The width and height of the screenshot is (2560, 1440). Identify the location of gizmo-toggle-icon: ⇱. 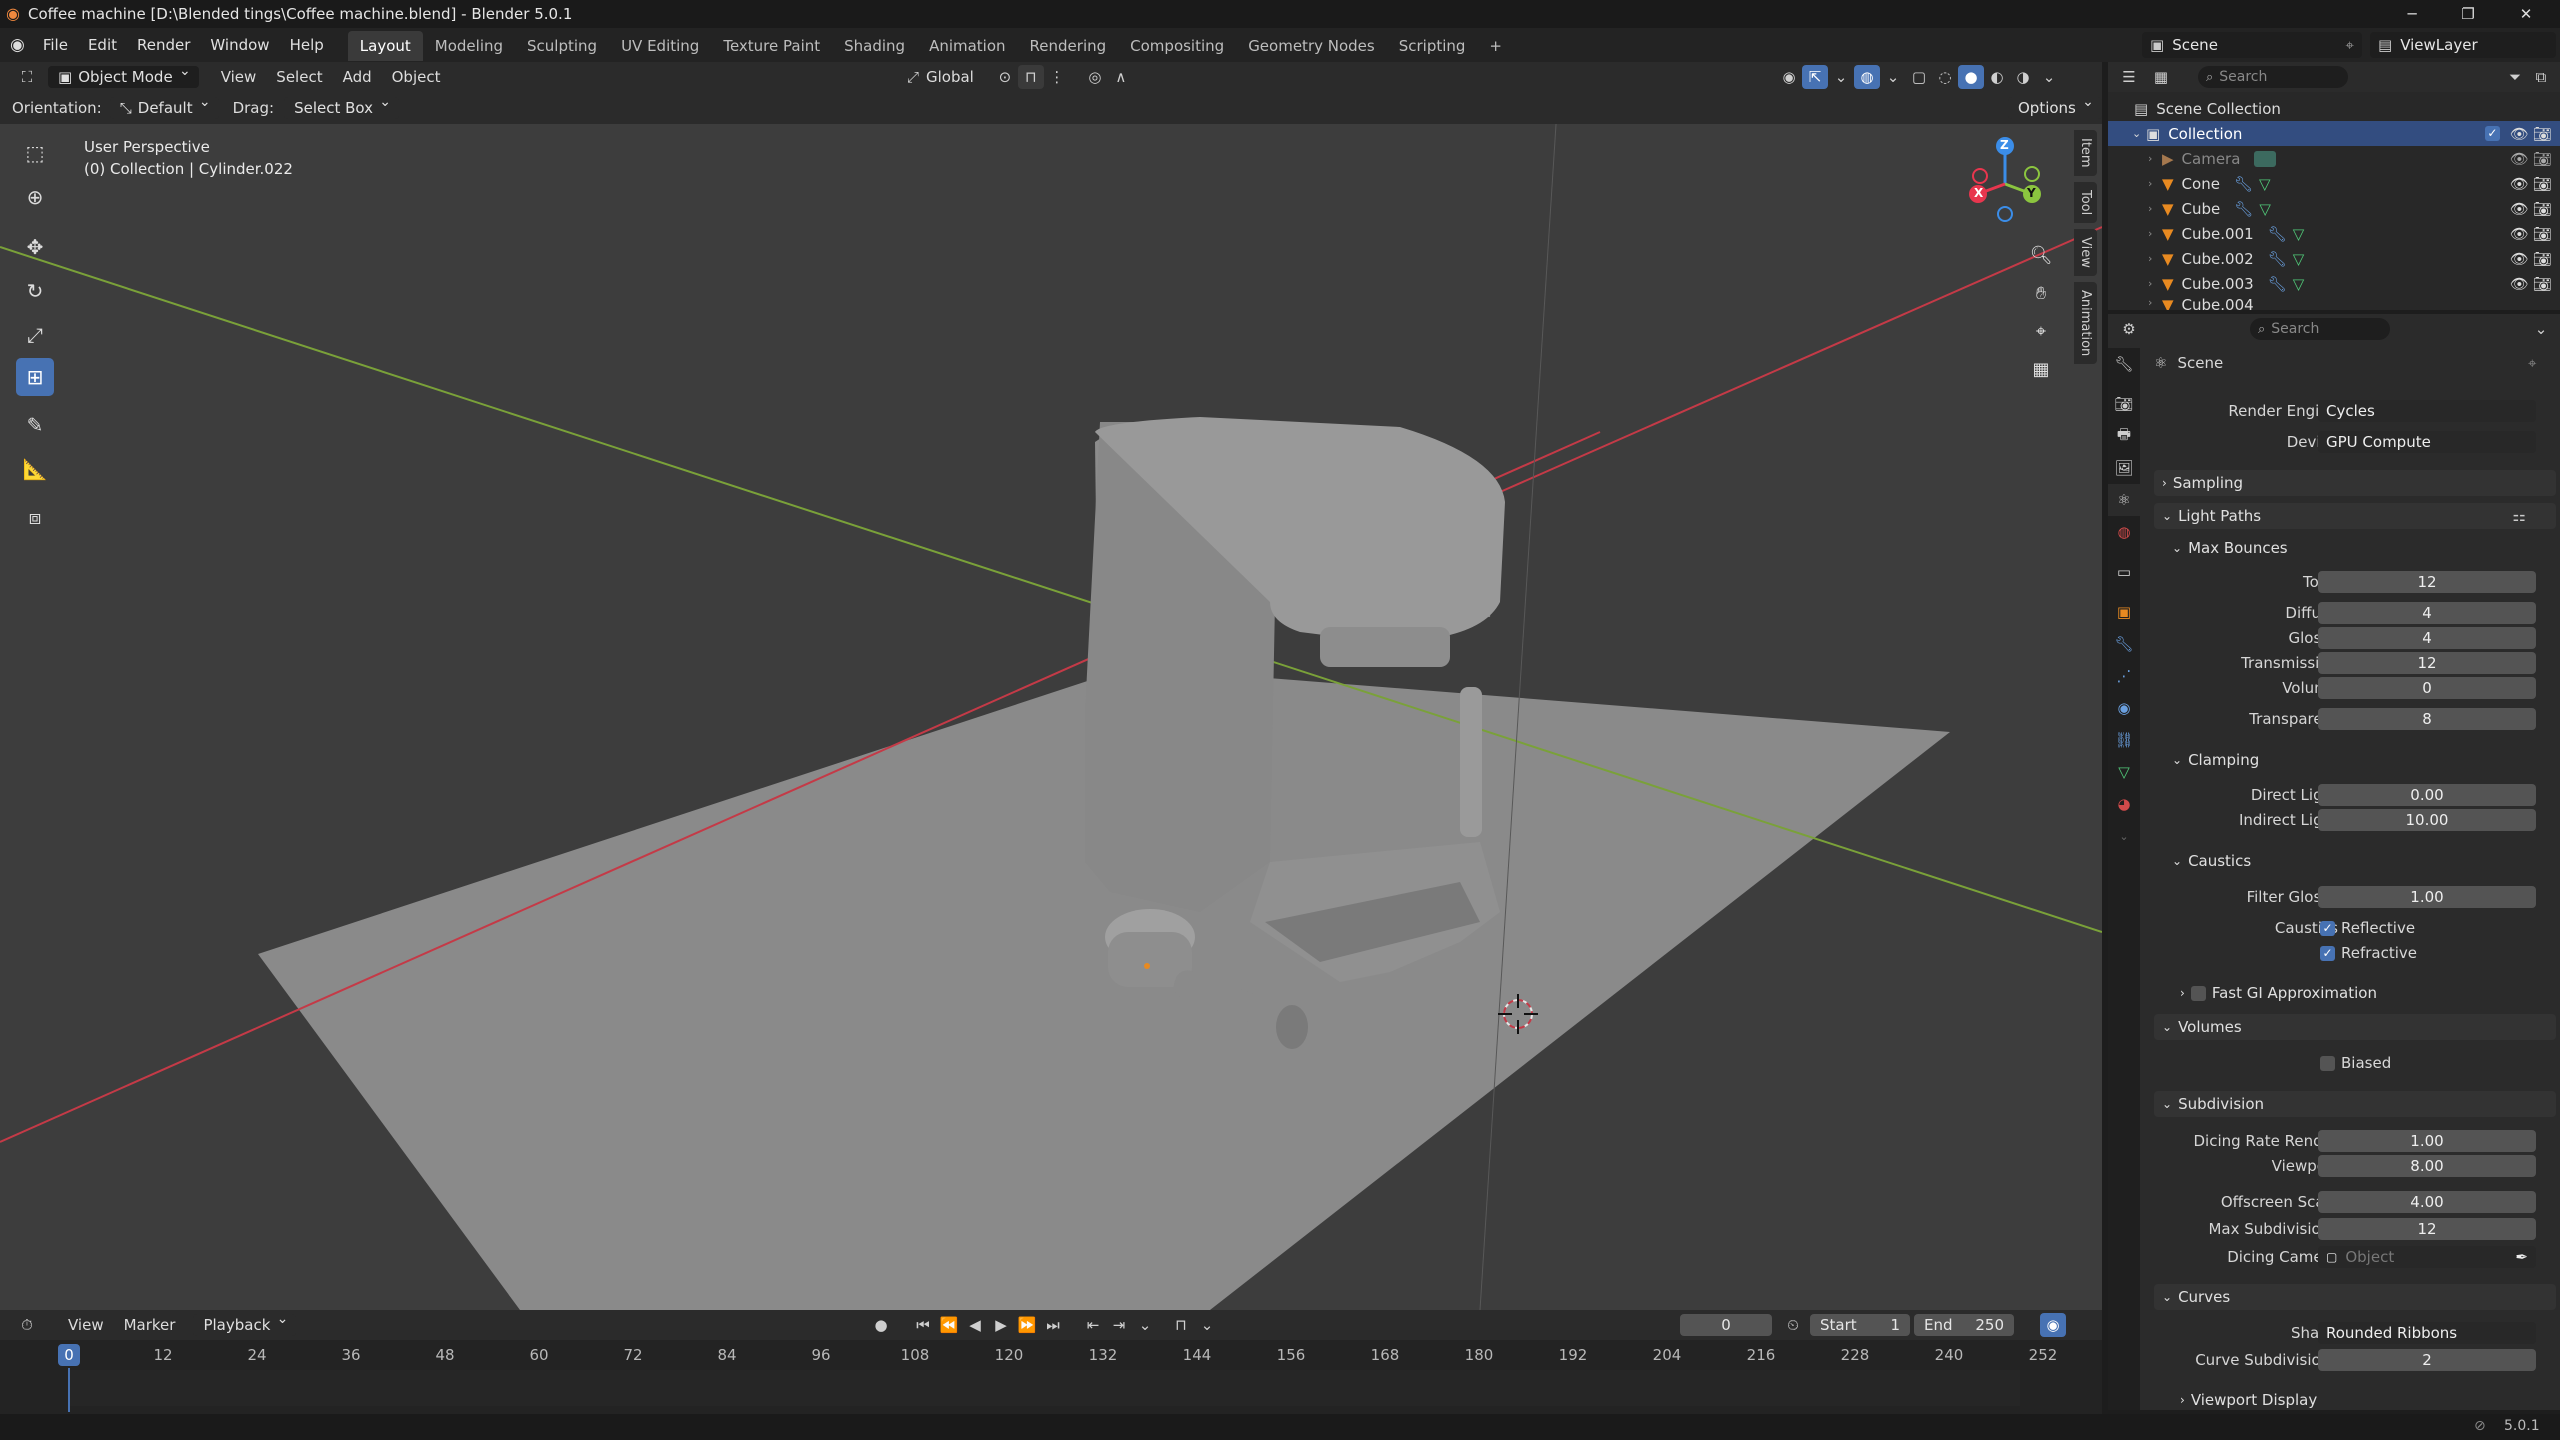
(1815, 77).